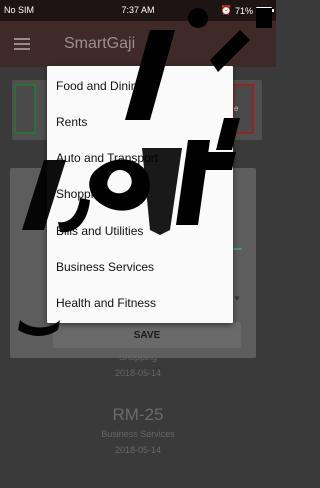  Describe the element at coordinates (138, 10) in the screenshot. I see `status-bar: No SIM 7:37 AM ⏰ 71%` at that location.